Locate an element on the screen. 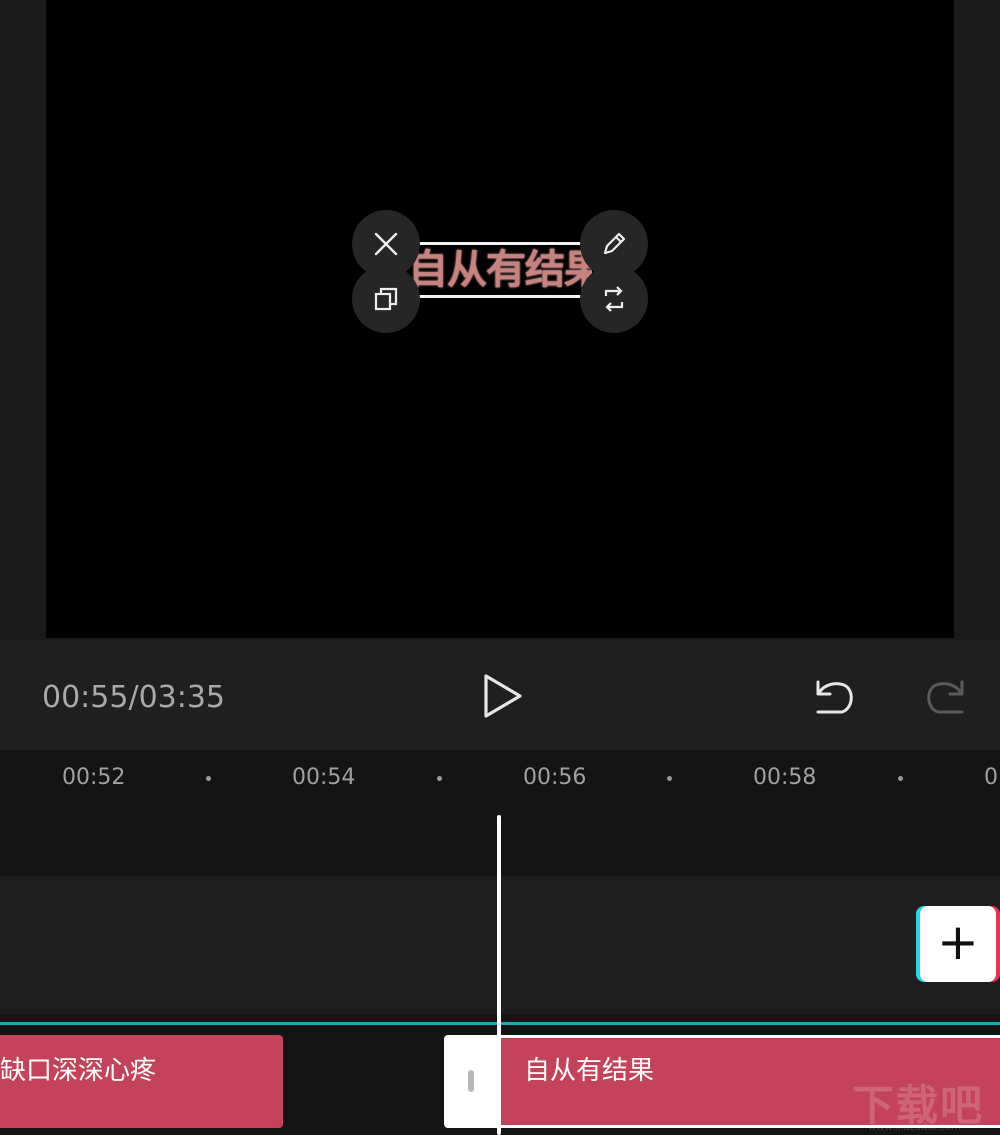 This screenshot has height=1135, width=1000. playhead is located at coordinates (499, 975).